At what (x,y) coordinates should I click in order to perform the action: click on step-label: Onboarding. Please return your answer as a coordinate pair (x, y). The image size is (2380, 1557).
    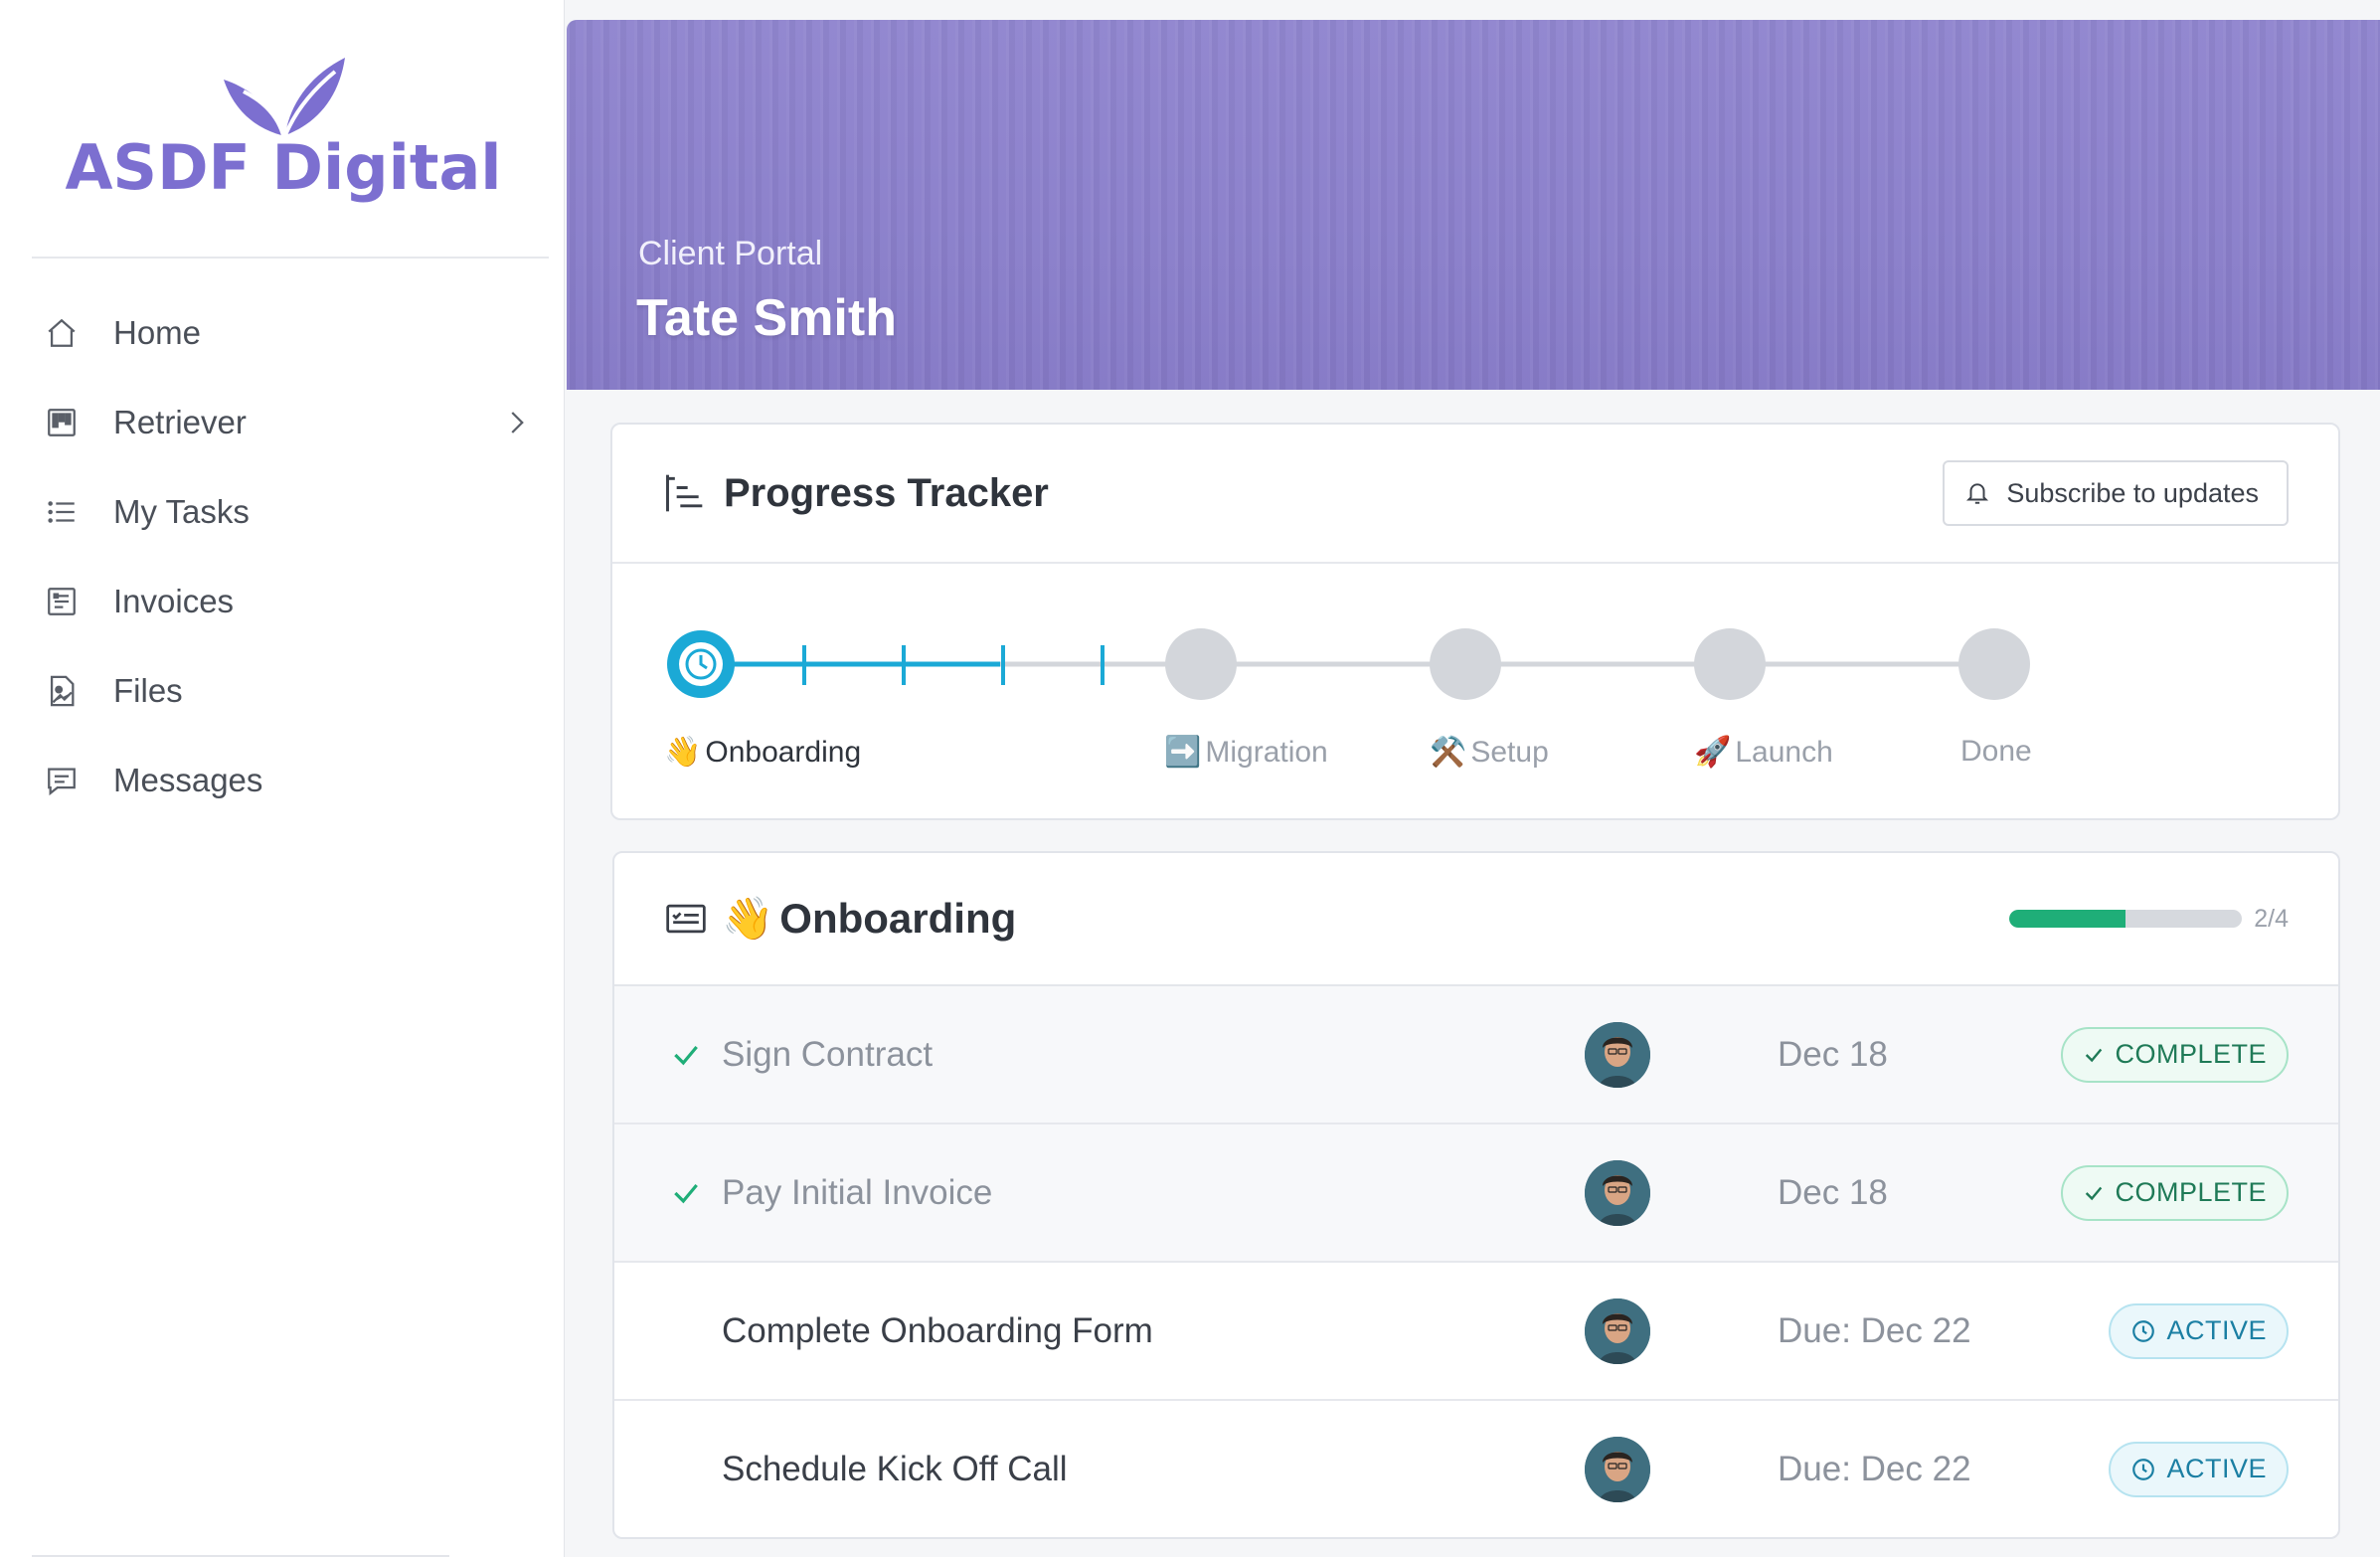
    Looking at the image, I should click on (783, 752).